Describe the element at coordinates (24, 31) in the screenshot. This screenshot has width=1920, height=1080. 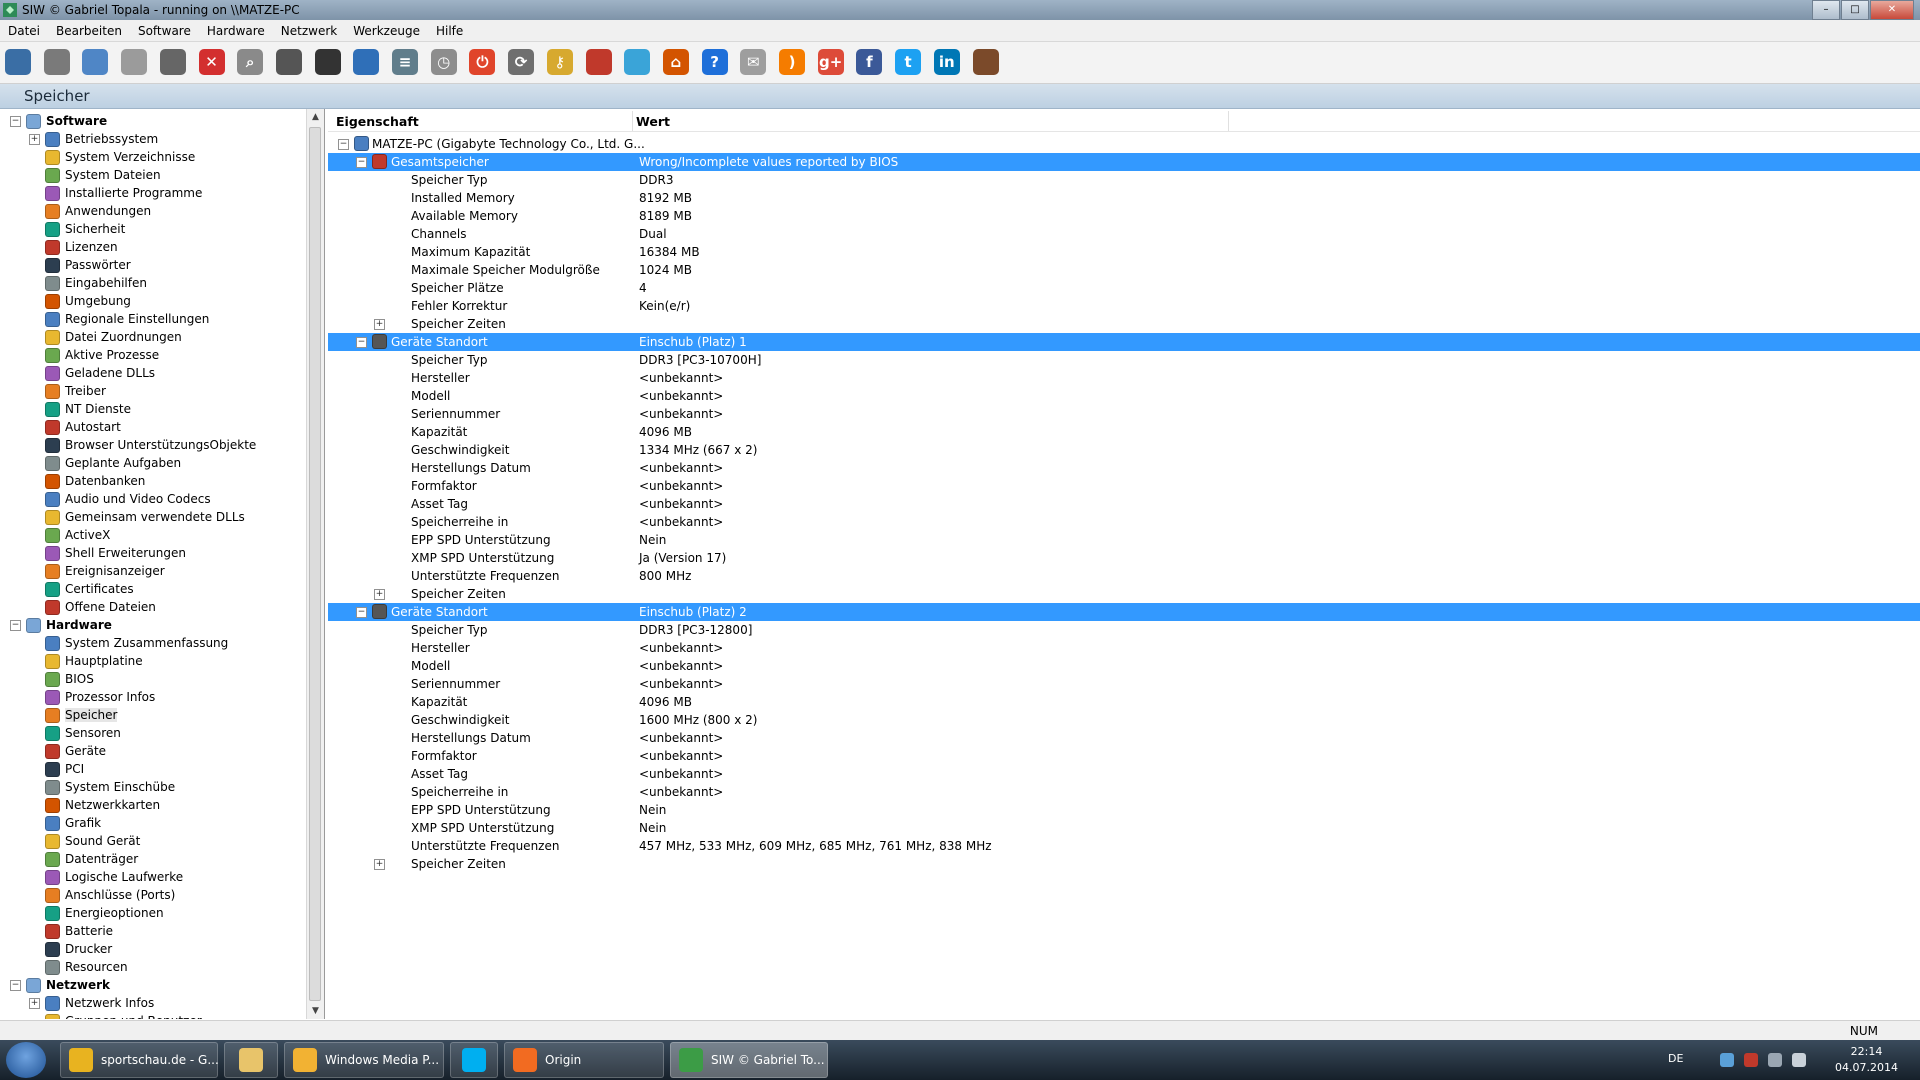
I see `menu-datei: Datei` at that location.